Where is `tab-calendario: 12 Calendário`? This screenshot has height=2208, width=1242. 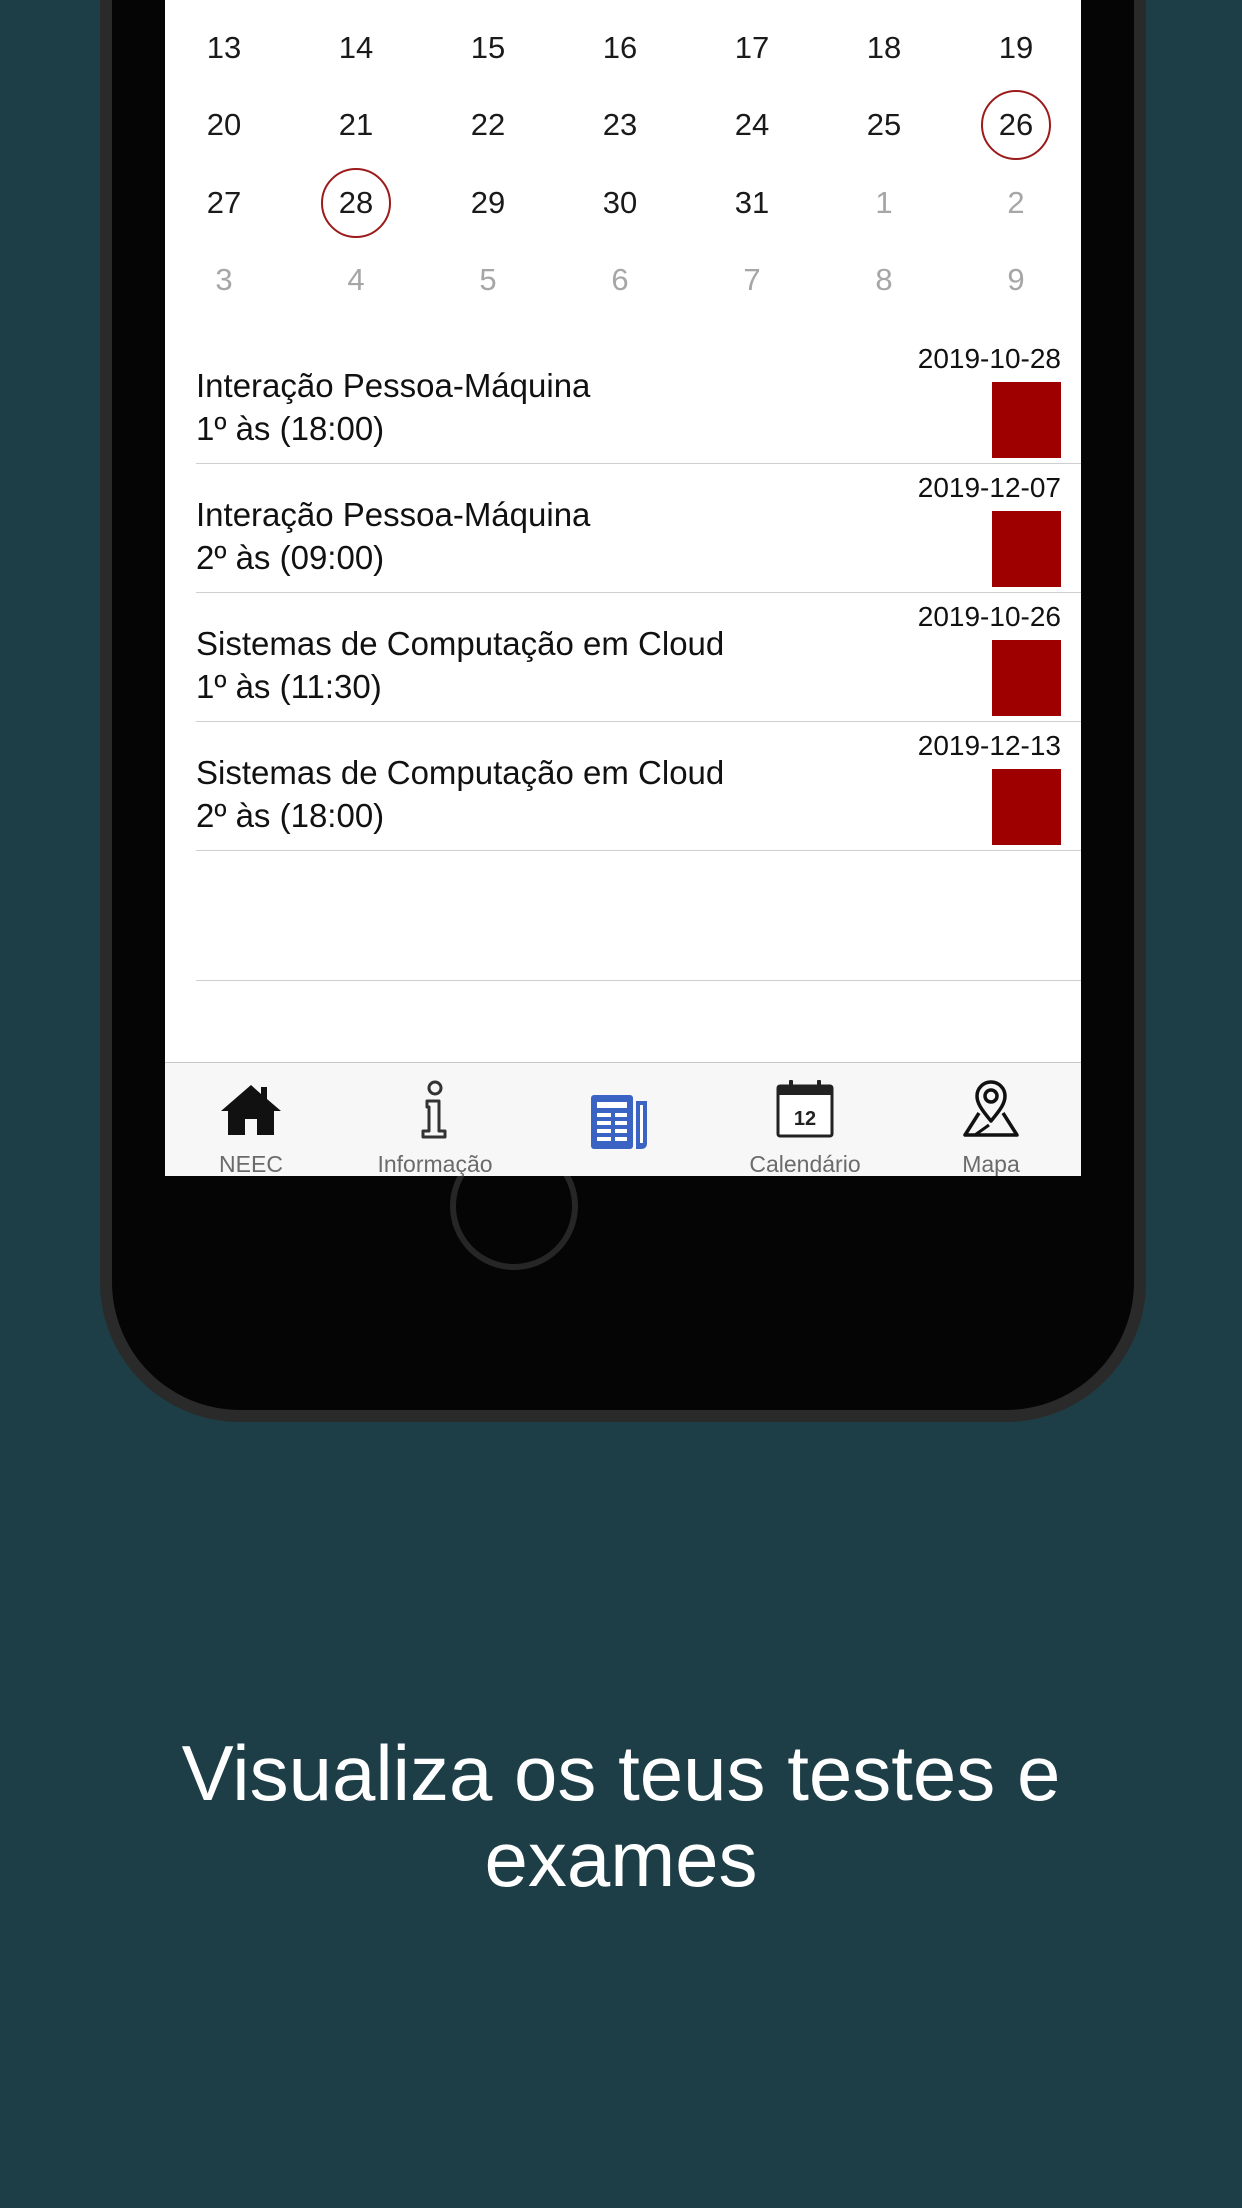 tab-calendario: 12 Calendário is located at coordinates (805, 1119).